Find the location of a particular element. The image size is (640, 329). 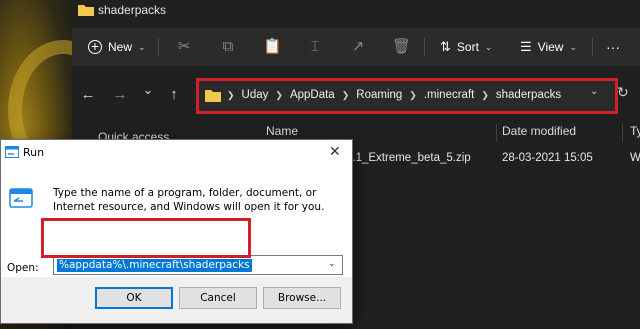

breadcrumb-item: AppData is located at coordinates (312, 95).